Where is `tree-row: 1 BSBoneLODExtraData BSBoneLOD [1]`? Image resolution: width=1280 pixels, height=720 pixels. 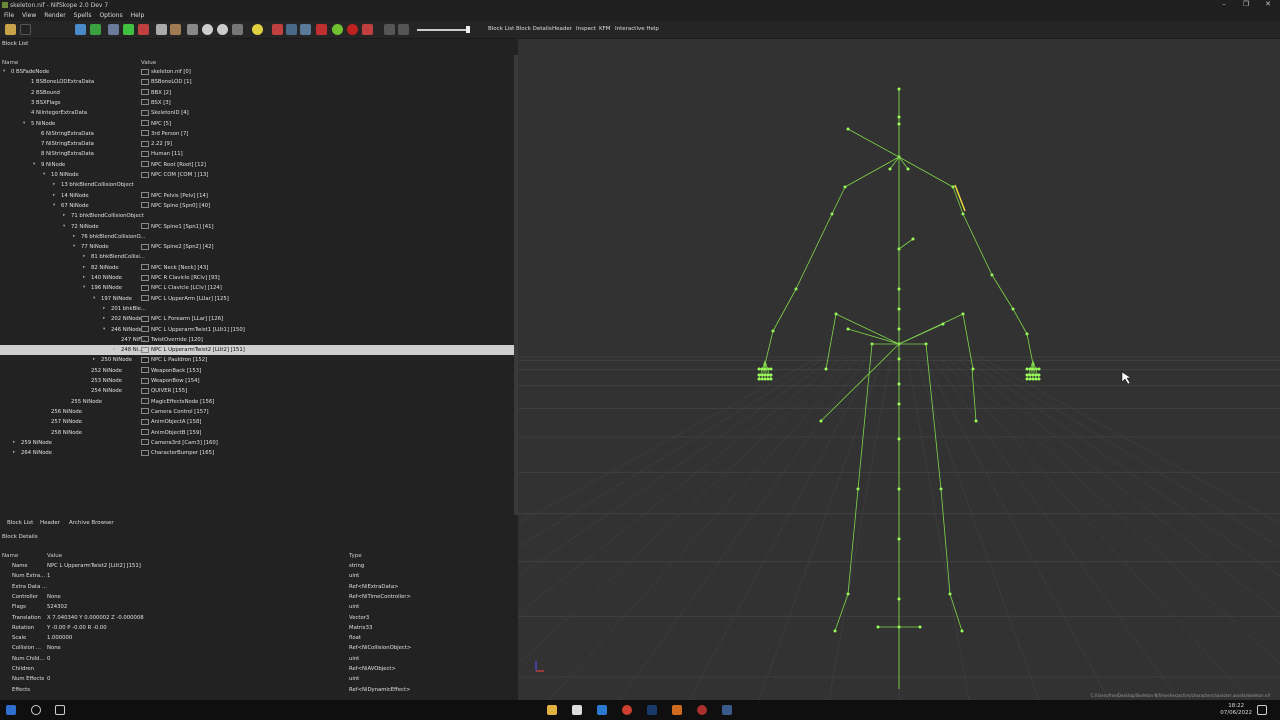 tree-row: 1 BSBoneLODExtraData BSBoneLOD [1] is located at coordinates (257, 82).